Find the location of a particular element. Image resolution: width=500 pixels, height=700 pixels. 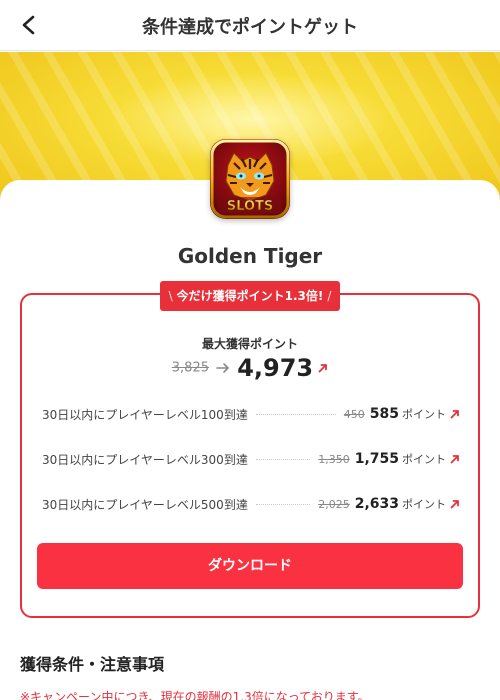

terms-heading: 獲得条件・注意事項 is located at coordinates (92, 664).